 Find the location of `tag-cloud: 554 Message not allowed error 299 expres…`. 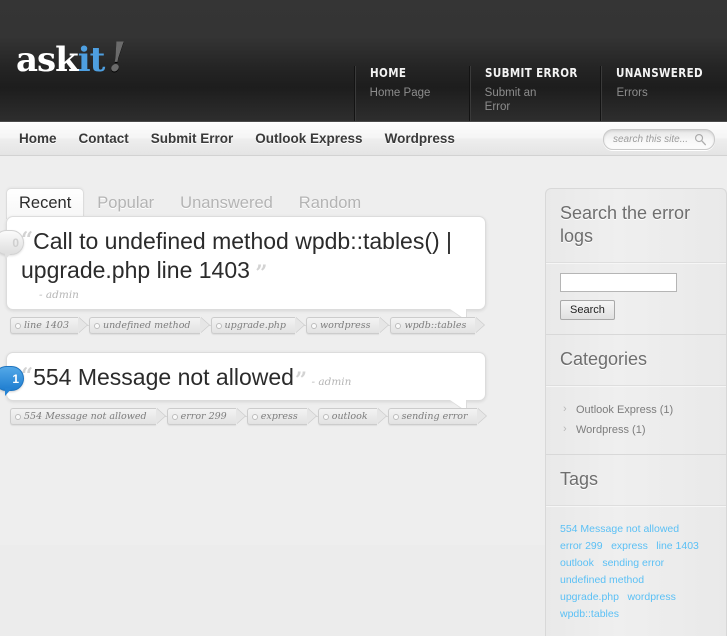

tag-cloud: 554 Message not allowed error 299 expres… is located at coordinates (636, 569).